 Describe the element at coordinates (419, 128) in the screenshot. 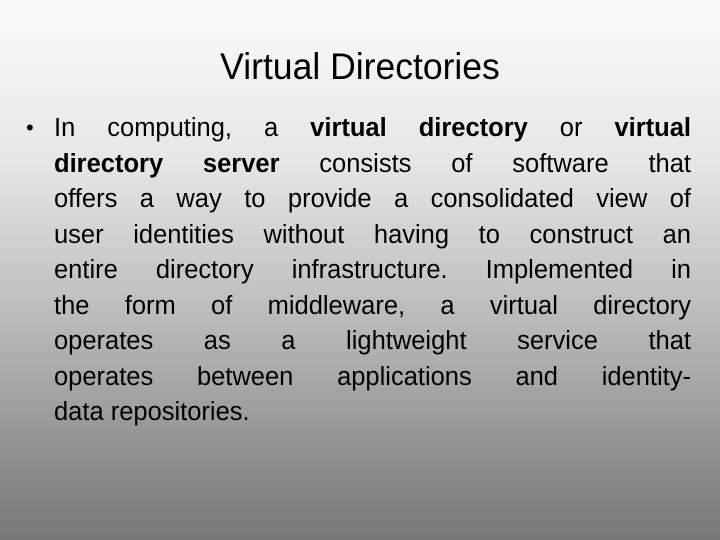

I see `bold-term: virtual directory` at that location.